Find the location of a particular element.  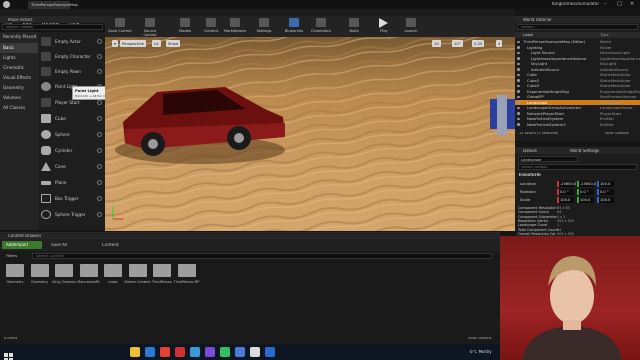

blueprints-button: Blueprints is located at coordinates (294, 26).